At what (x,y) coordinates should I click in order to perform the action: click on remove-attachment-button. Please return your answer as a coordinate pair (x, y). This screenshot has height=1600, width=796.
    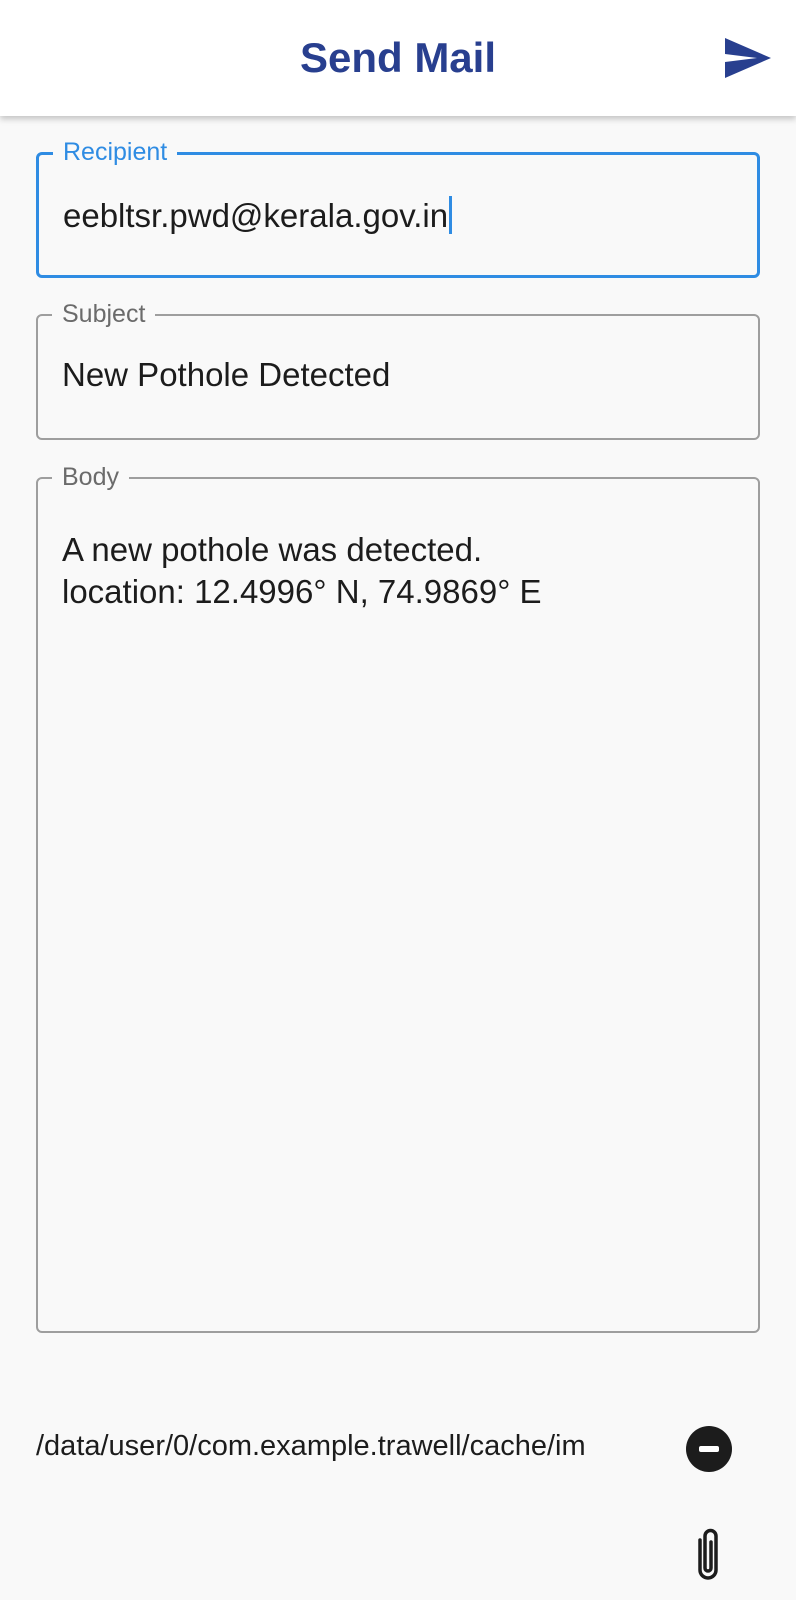
    Looking at the image, I should click on (709, 1449).